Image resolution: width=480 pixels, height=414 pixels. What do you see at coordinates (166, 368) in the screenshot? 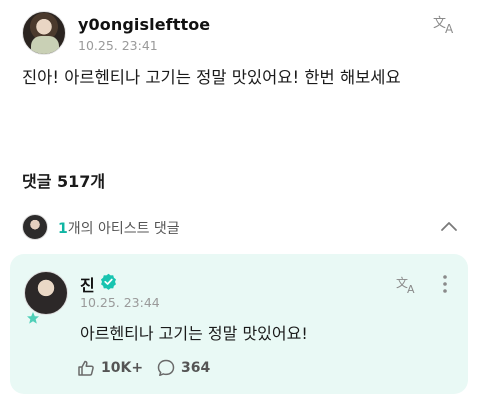
I see `comment-icon` at bounding box center [166, 368].